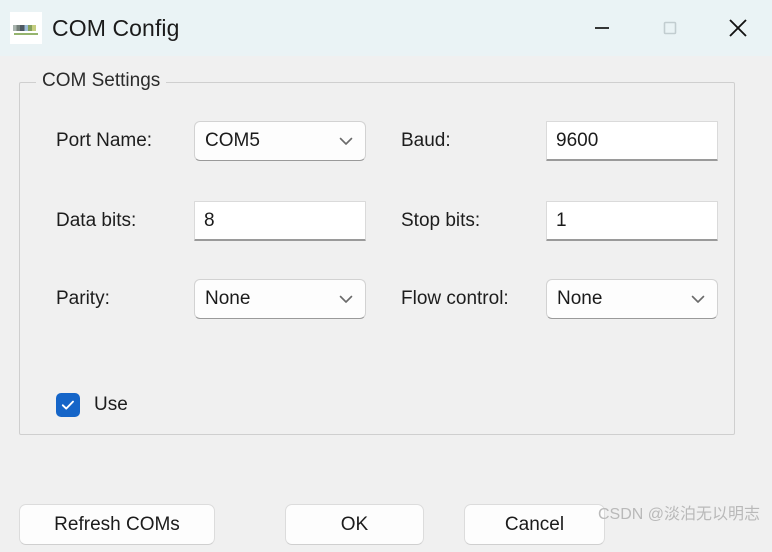 The width and height of the screenshot is (772, 552). I want to click on close-icon, so click(738, 28).